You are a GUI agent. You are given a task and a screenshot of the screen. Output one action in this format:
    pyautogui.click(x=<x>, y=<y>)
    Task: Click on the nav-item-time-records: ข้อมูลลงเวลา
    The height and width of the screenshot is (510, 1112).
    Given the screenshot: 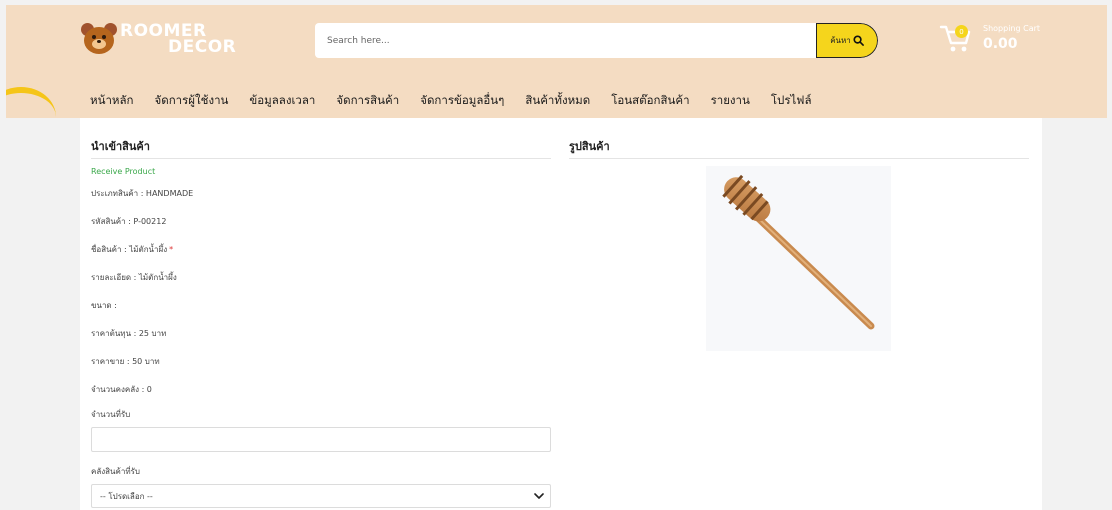 What is the action you would take?
    pyautogui.click(x=282, y=101)
    